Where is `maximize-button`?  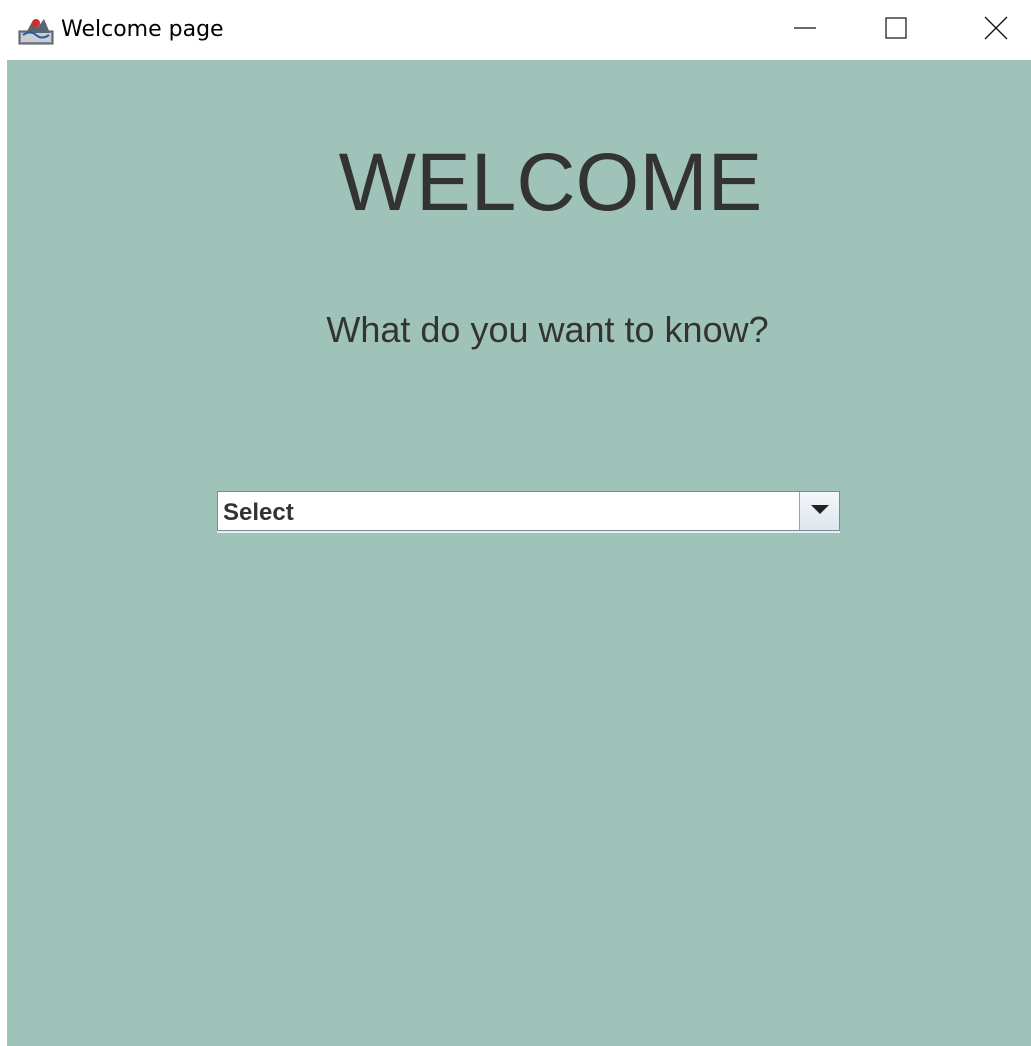
maximize-button is located at coordinates (896, 30).